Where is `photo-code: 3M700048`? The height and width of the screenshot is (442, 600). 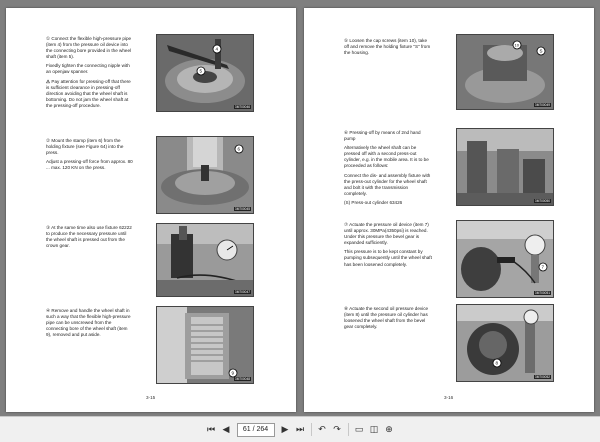 photo-code: 3M700048 is located at coordinates (242, 379).